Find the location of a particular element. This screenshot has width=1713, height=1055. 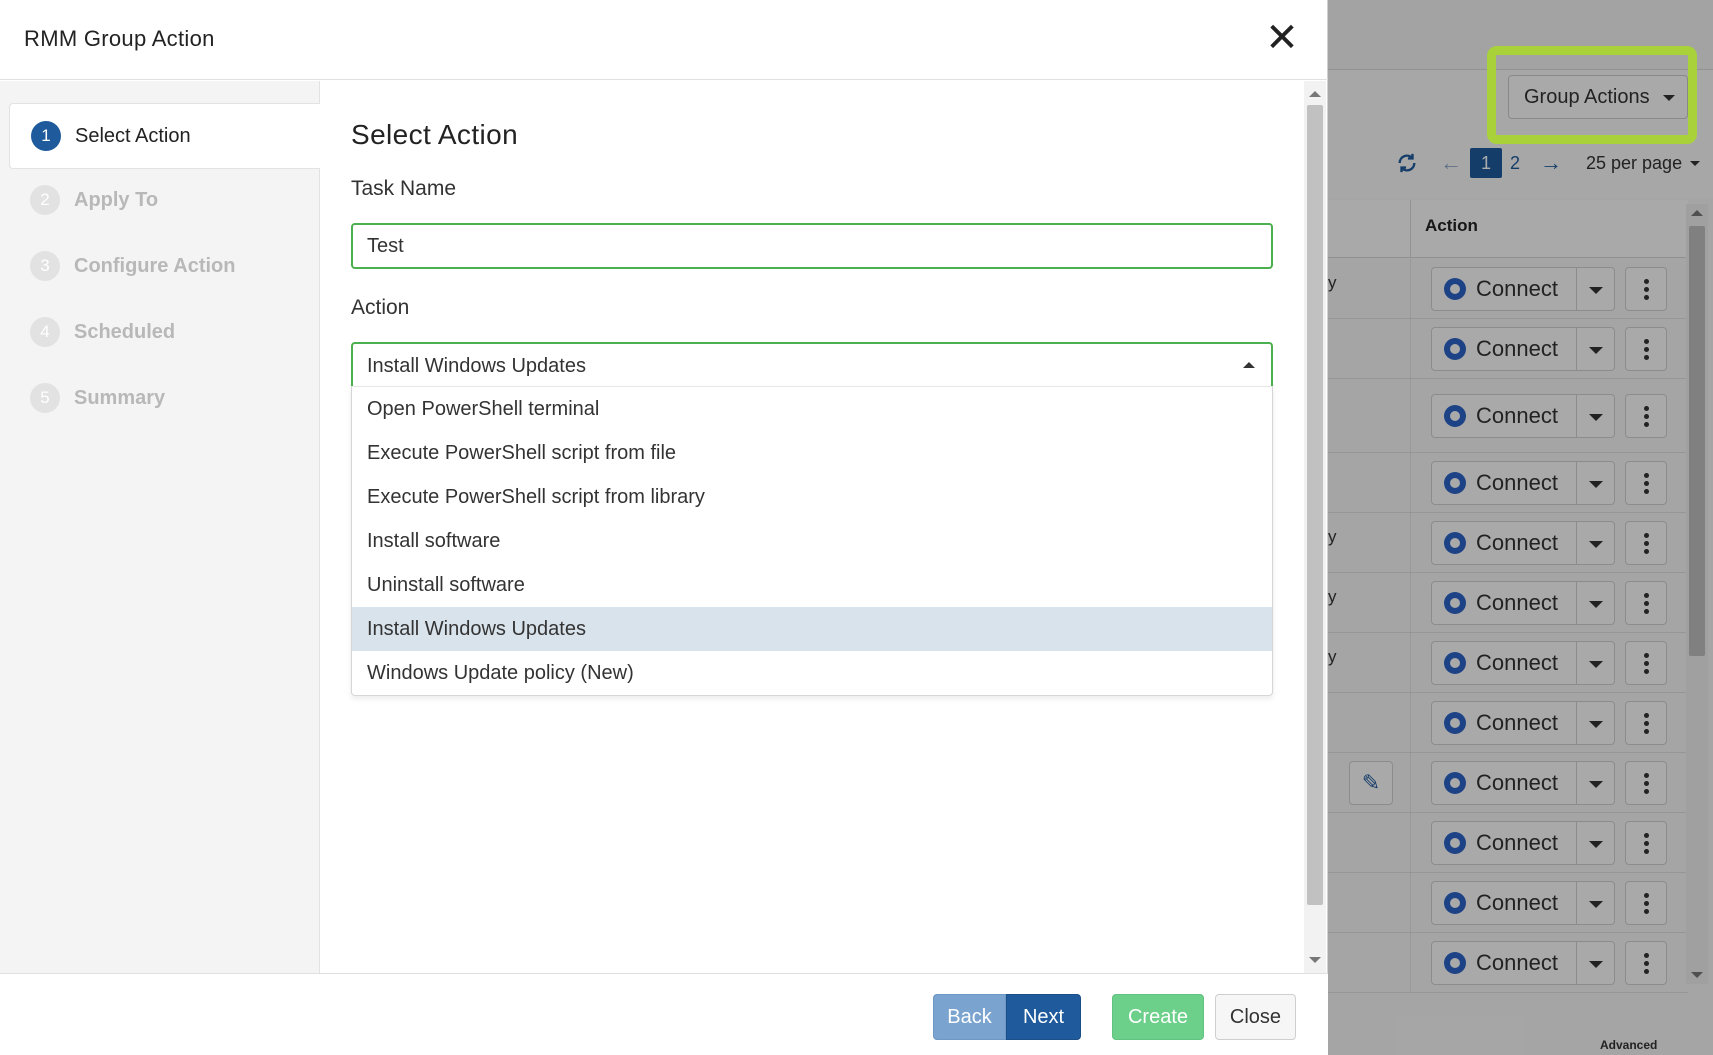

dialog-header: RMM Group Action ✕ is located at coordinates (664, 40).